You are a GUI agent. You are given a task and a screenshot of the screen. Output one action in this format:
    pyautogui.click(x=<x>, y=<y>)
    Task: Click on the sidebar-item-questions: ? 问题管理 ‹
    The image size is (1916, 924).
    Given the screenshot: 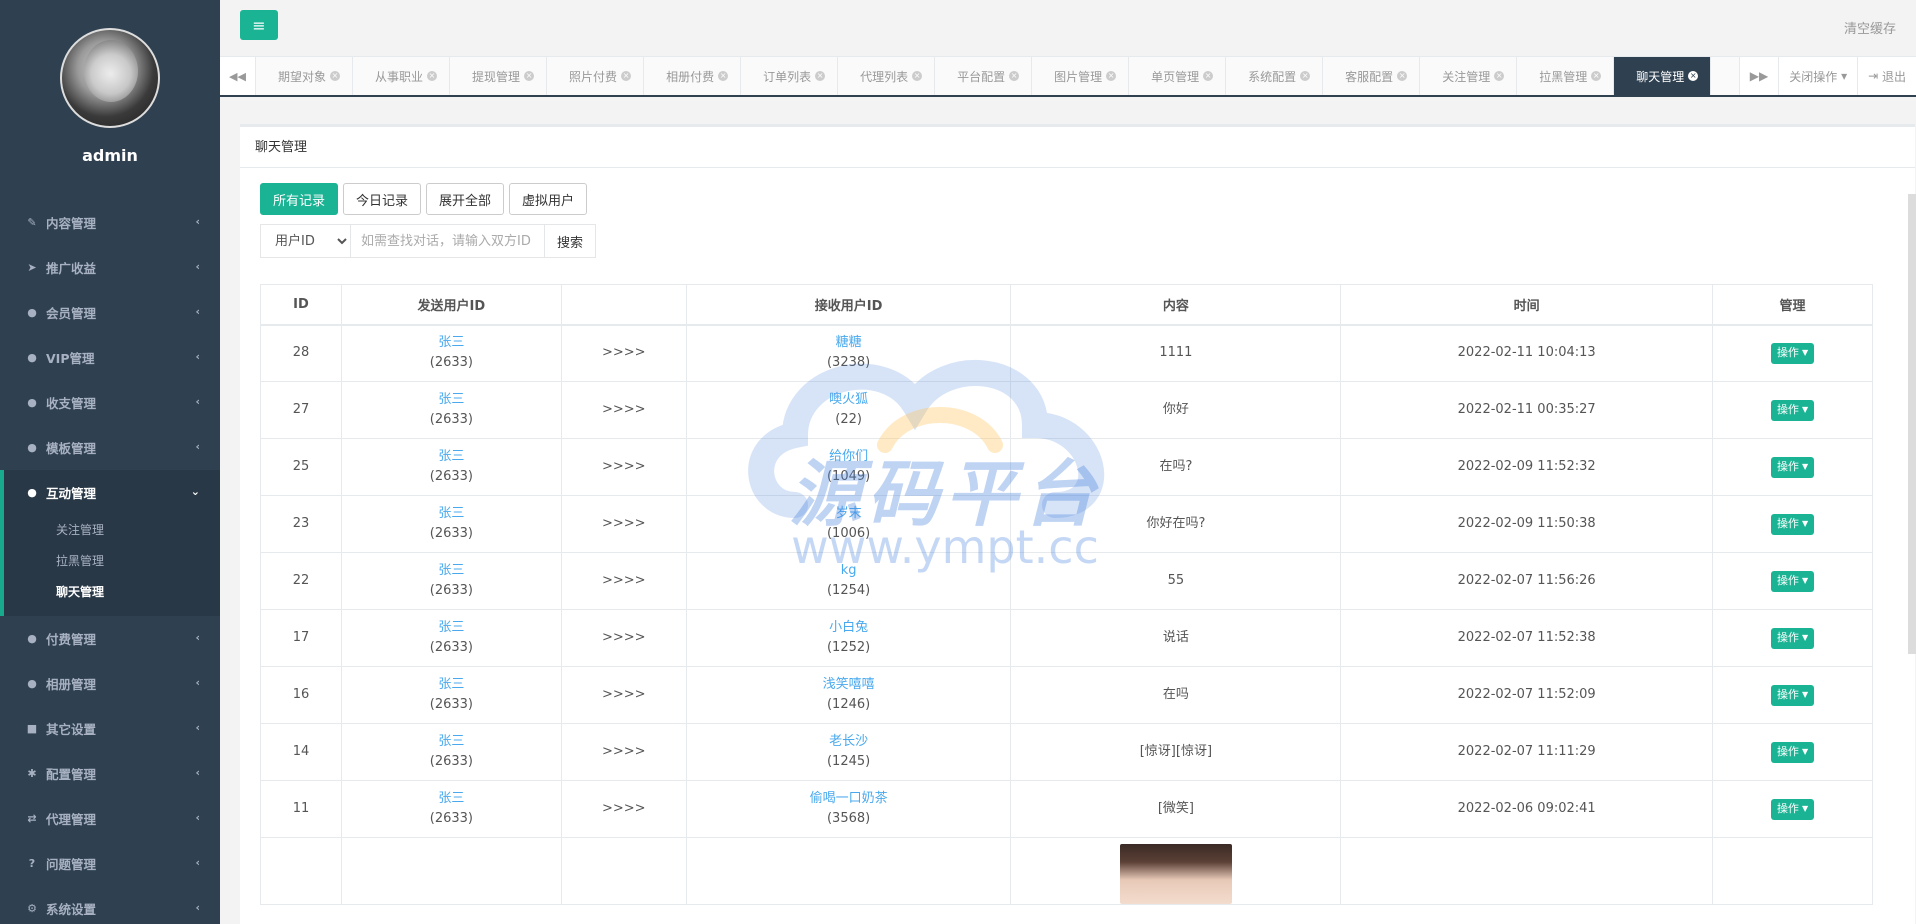 What is the action you would take?
    pyautogui.click(x=110, y=863)
    